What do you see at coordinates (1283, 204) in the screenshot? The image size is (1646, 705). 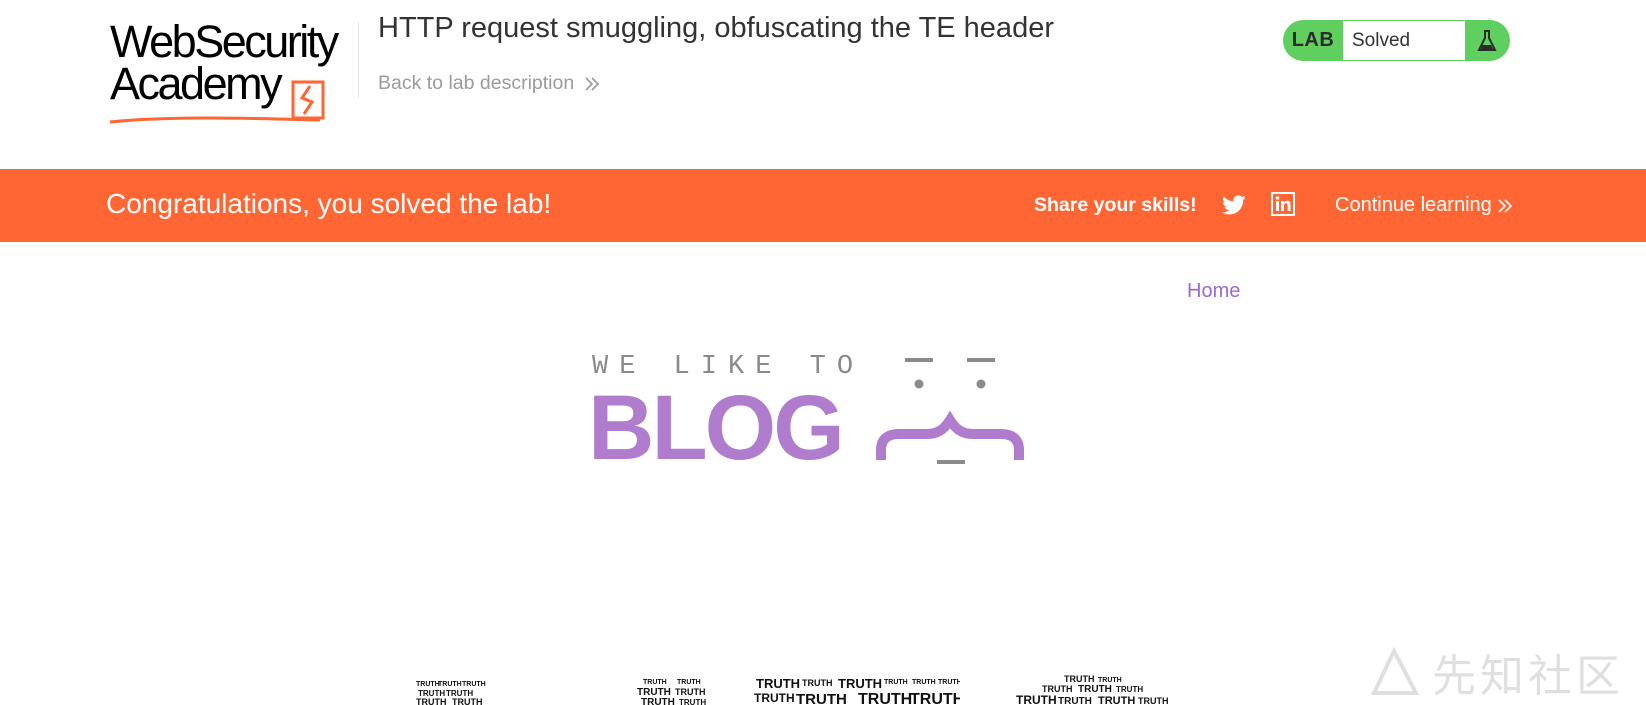 I see `linkedin-icon` at bounding box center [1283, 204].